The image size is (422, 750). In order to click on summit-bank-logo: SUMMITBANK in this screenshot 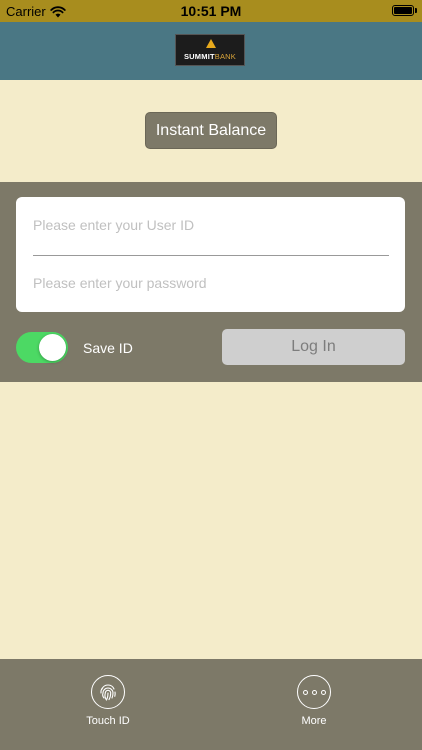, I will do `click(210, 50)`.